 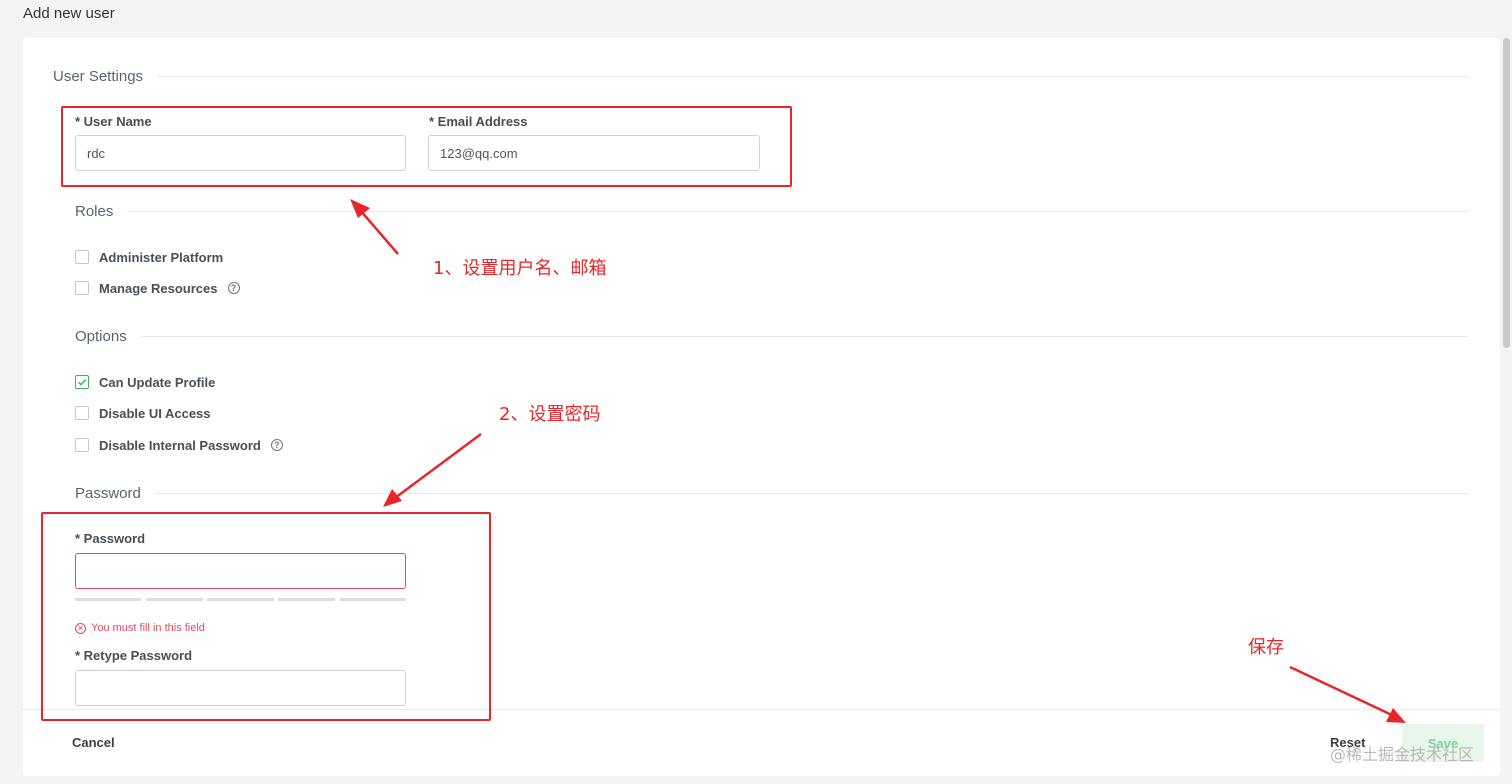 What do you see at coordinates (1402, 754) in the screenshot?
I see `watermark: @稀土掘金技术社区` at bounding box center [1402, 754].